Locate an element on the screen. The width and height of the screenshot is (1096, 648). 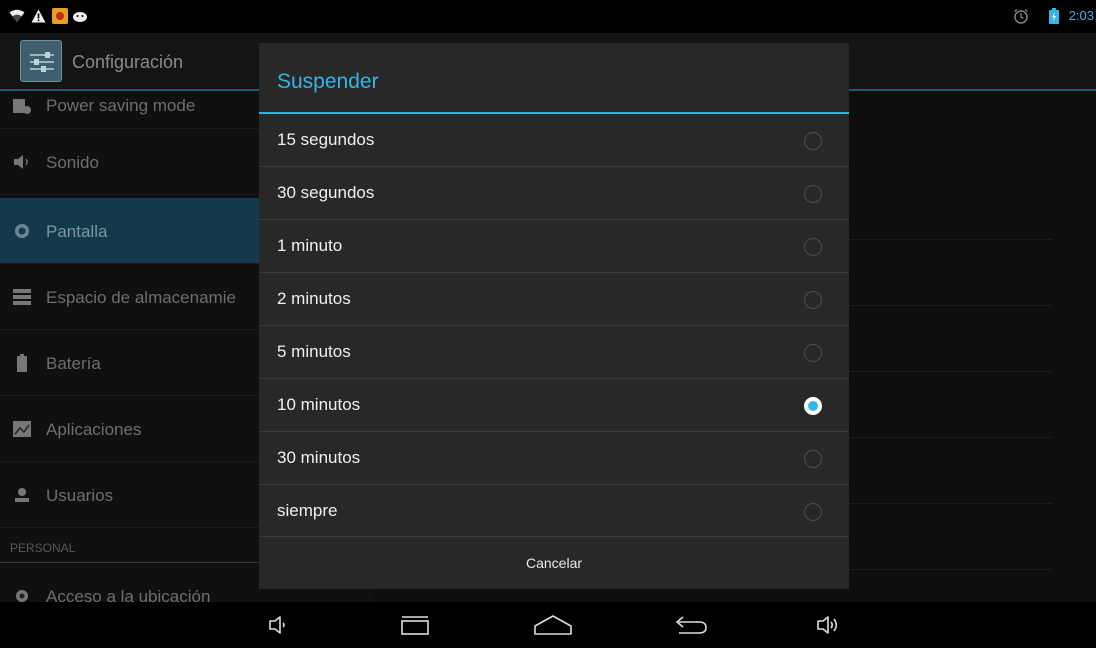
speaker-icon is located at coordinates (22, 162).